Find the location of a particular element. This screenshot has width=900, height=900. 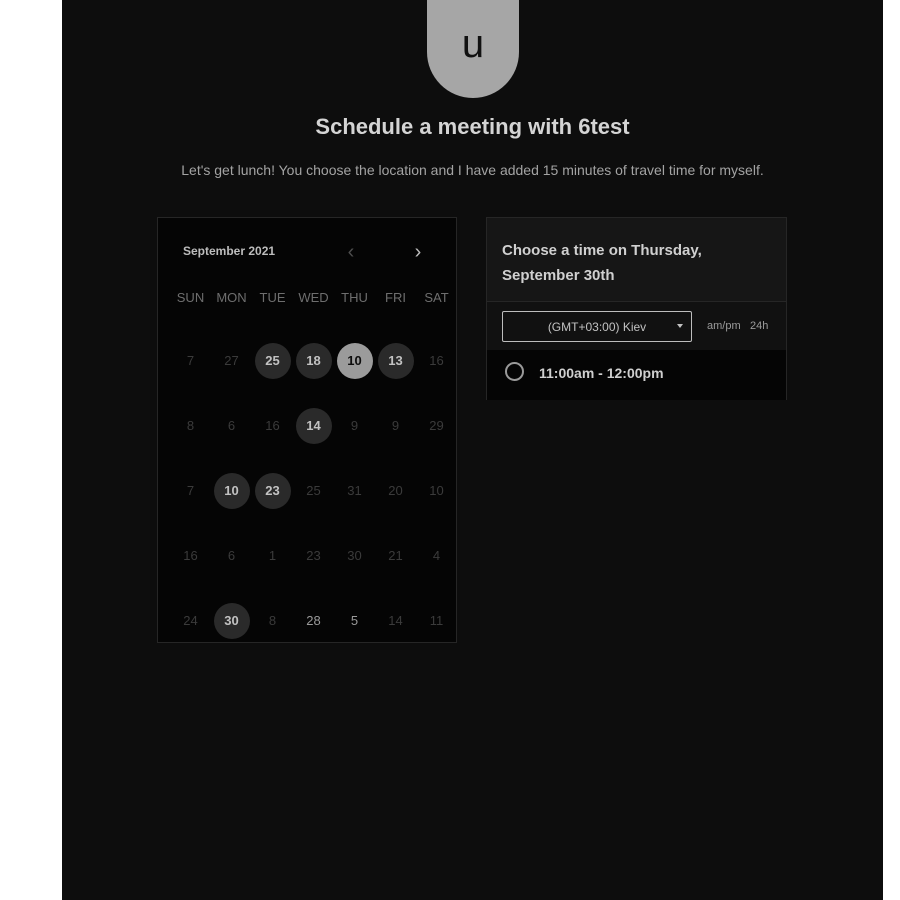

calendar-day: 20 is located at coordinates (395, 490).